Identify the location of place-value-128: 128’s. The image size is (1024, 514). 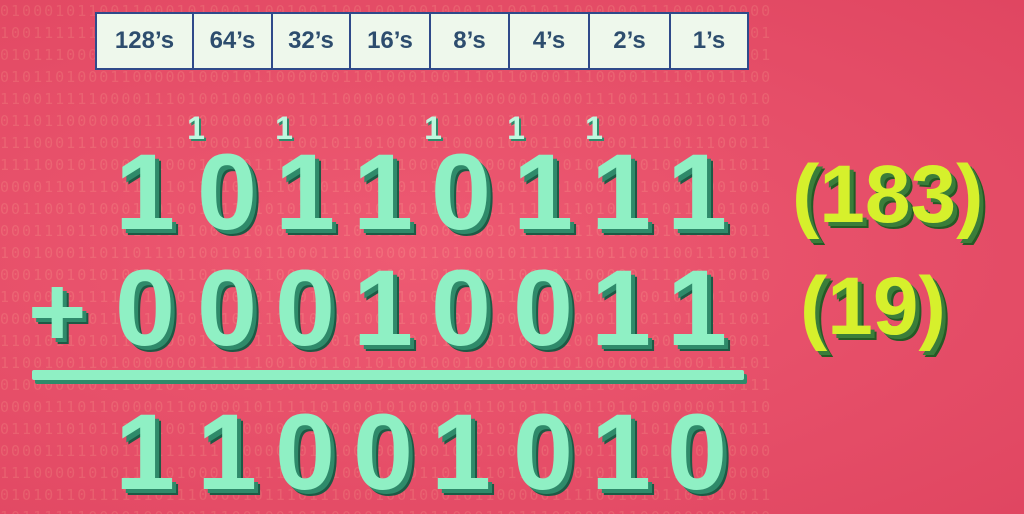
(145, 41).